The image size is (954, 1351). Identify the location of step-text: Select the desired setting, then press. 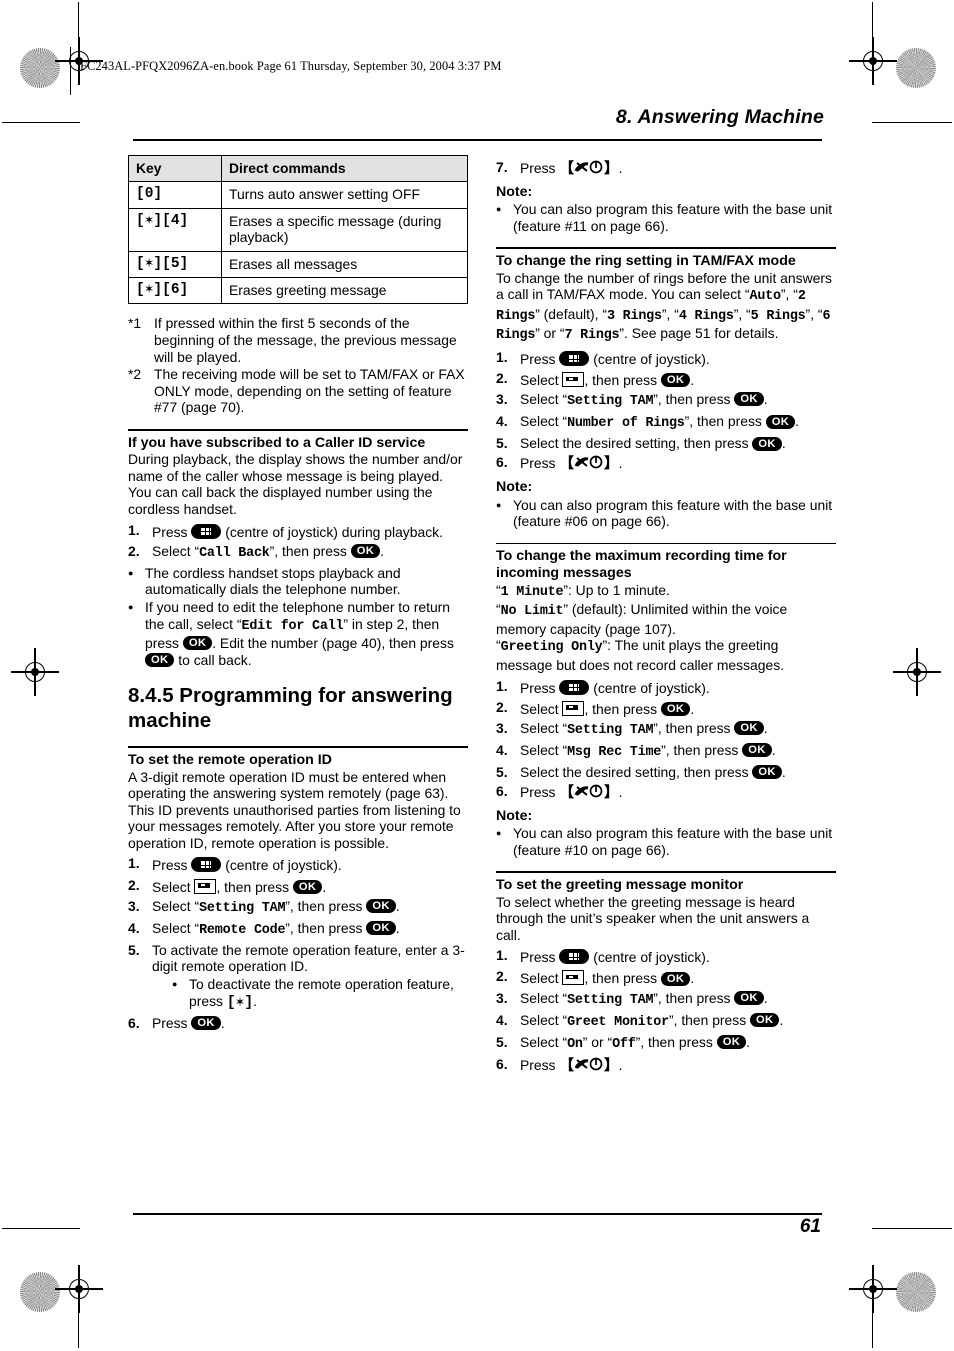
(634, 443).